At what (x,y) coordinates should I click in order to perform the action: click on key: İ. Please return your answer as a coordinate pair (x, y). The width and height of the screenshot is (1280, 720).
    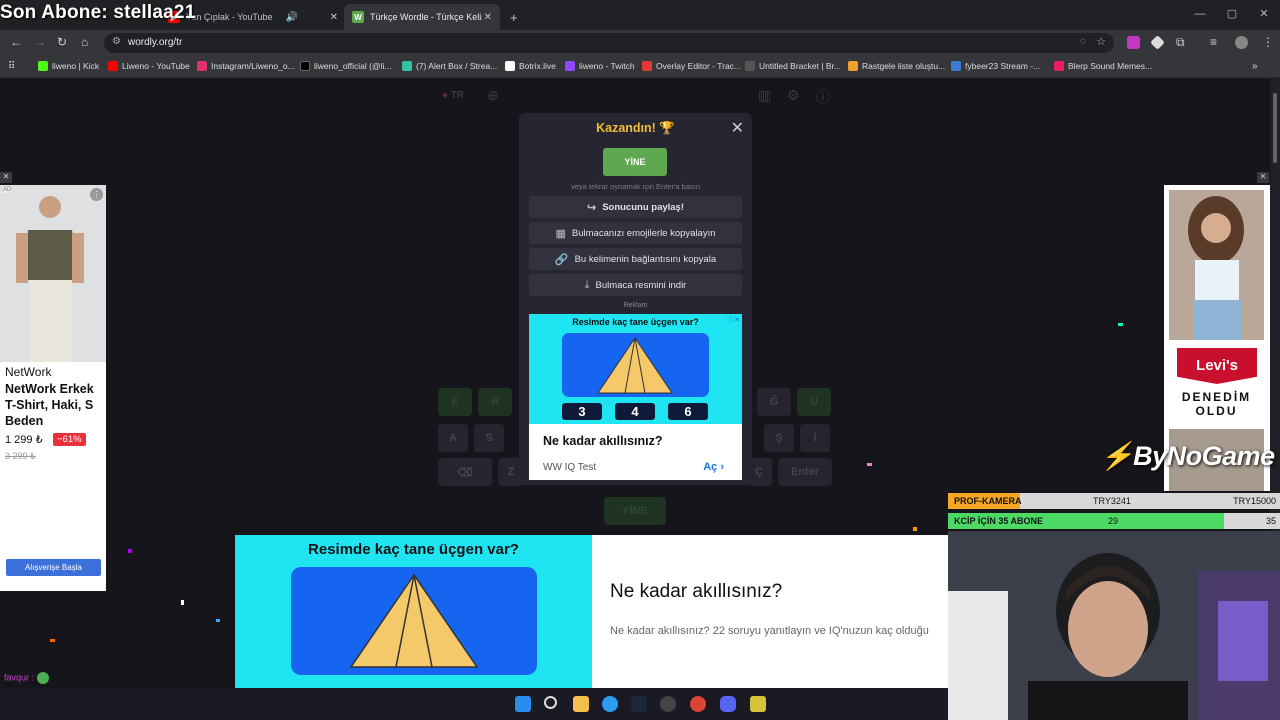
    Looking at the image, I should click on (815, 438).